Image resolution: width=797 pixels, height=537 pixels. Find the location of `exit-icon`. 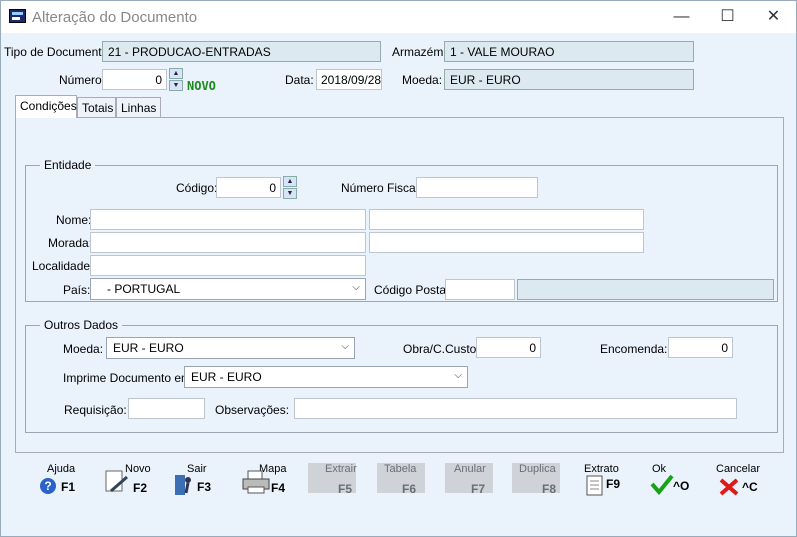

exit-icon is located at coordinates (183, 485).